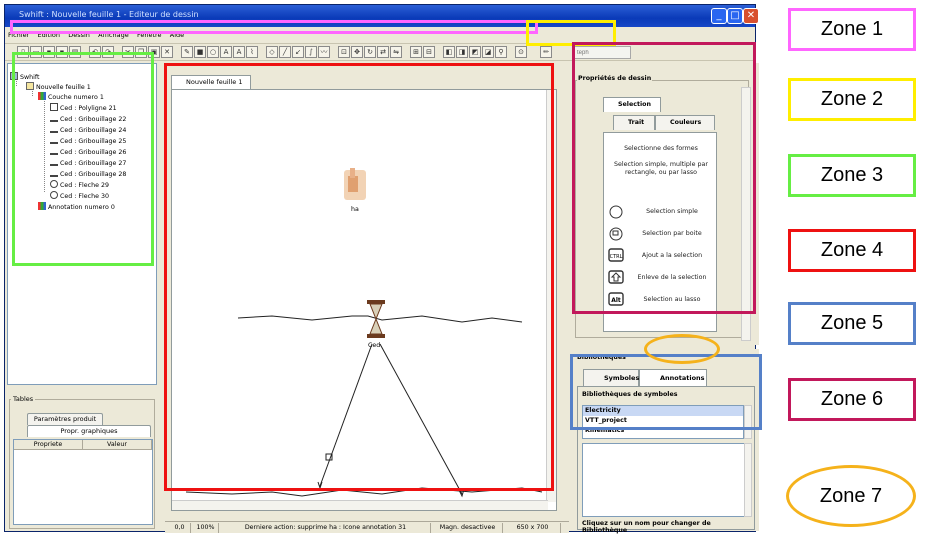  Describe the element at coordinates (611, 377) in the screenshot. I see `tab-symboles: Symboles` at that location.